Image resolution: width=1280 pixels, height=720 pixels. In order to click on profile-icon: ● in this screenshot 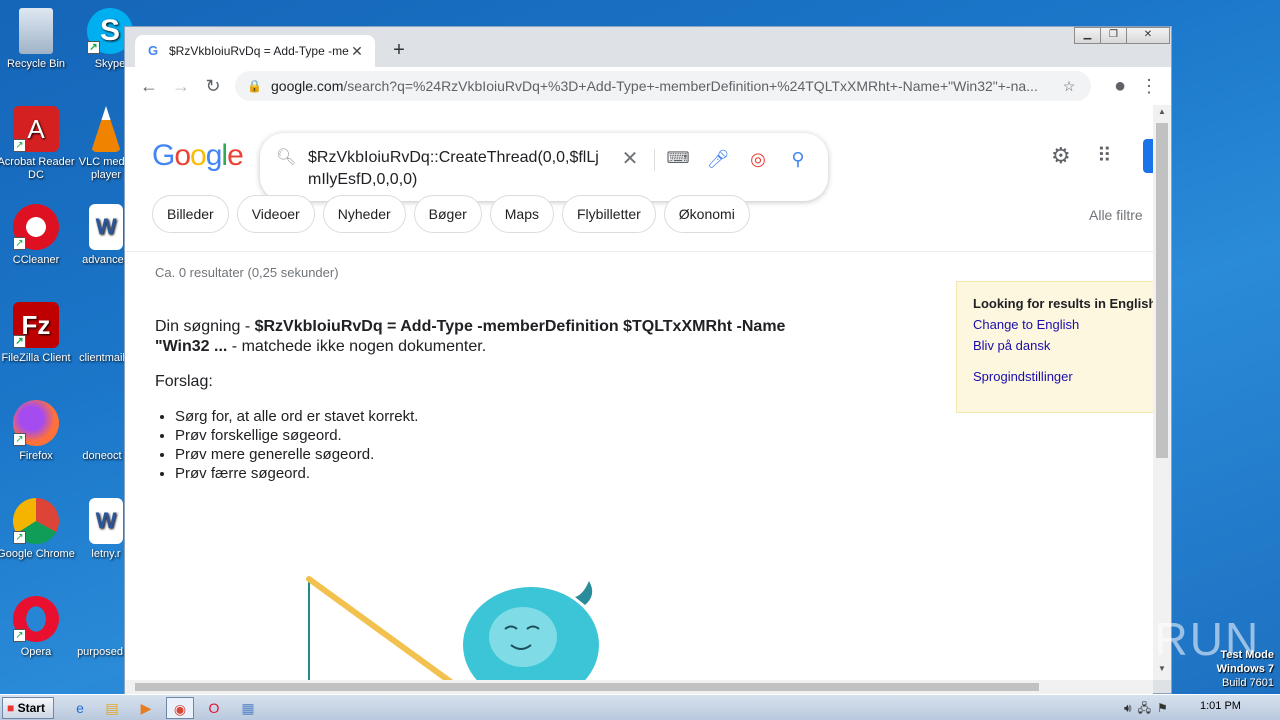, I will do `click(1120, 86)`.